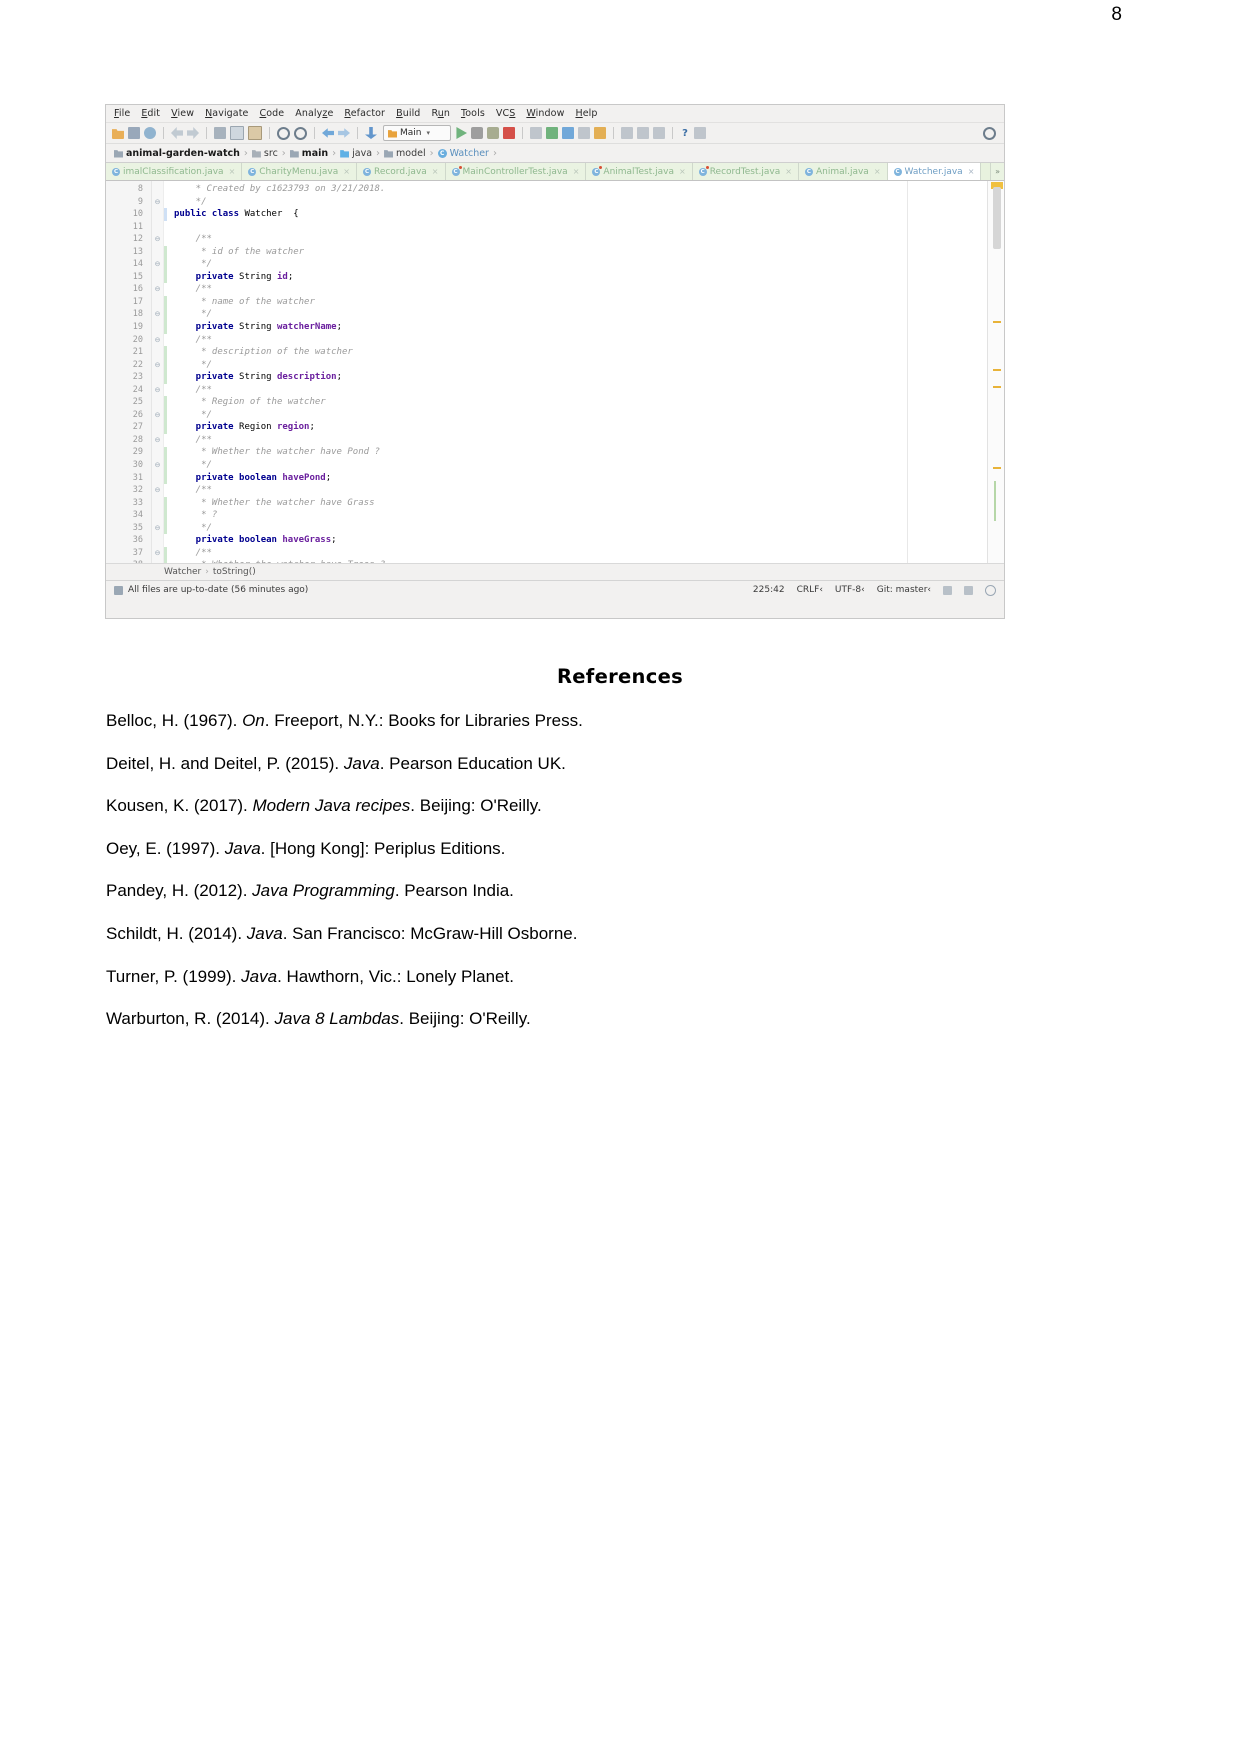 The image size is (1240, 1755). I want to click on code-token: */, so click(193, 314).